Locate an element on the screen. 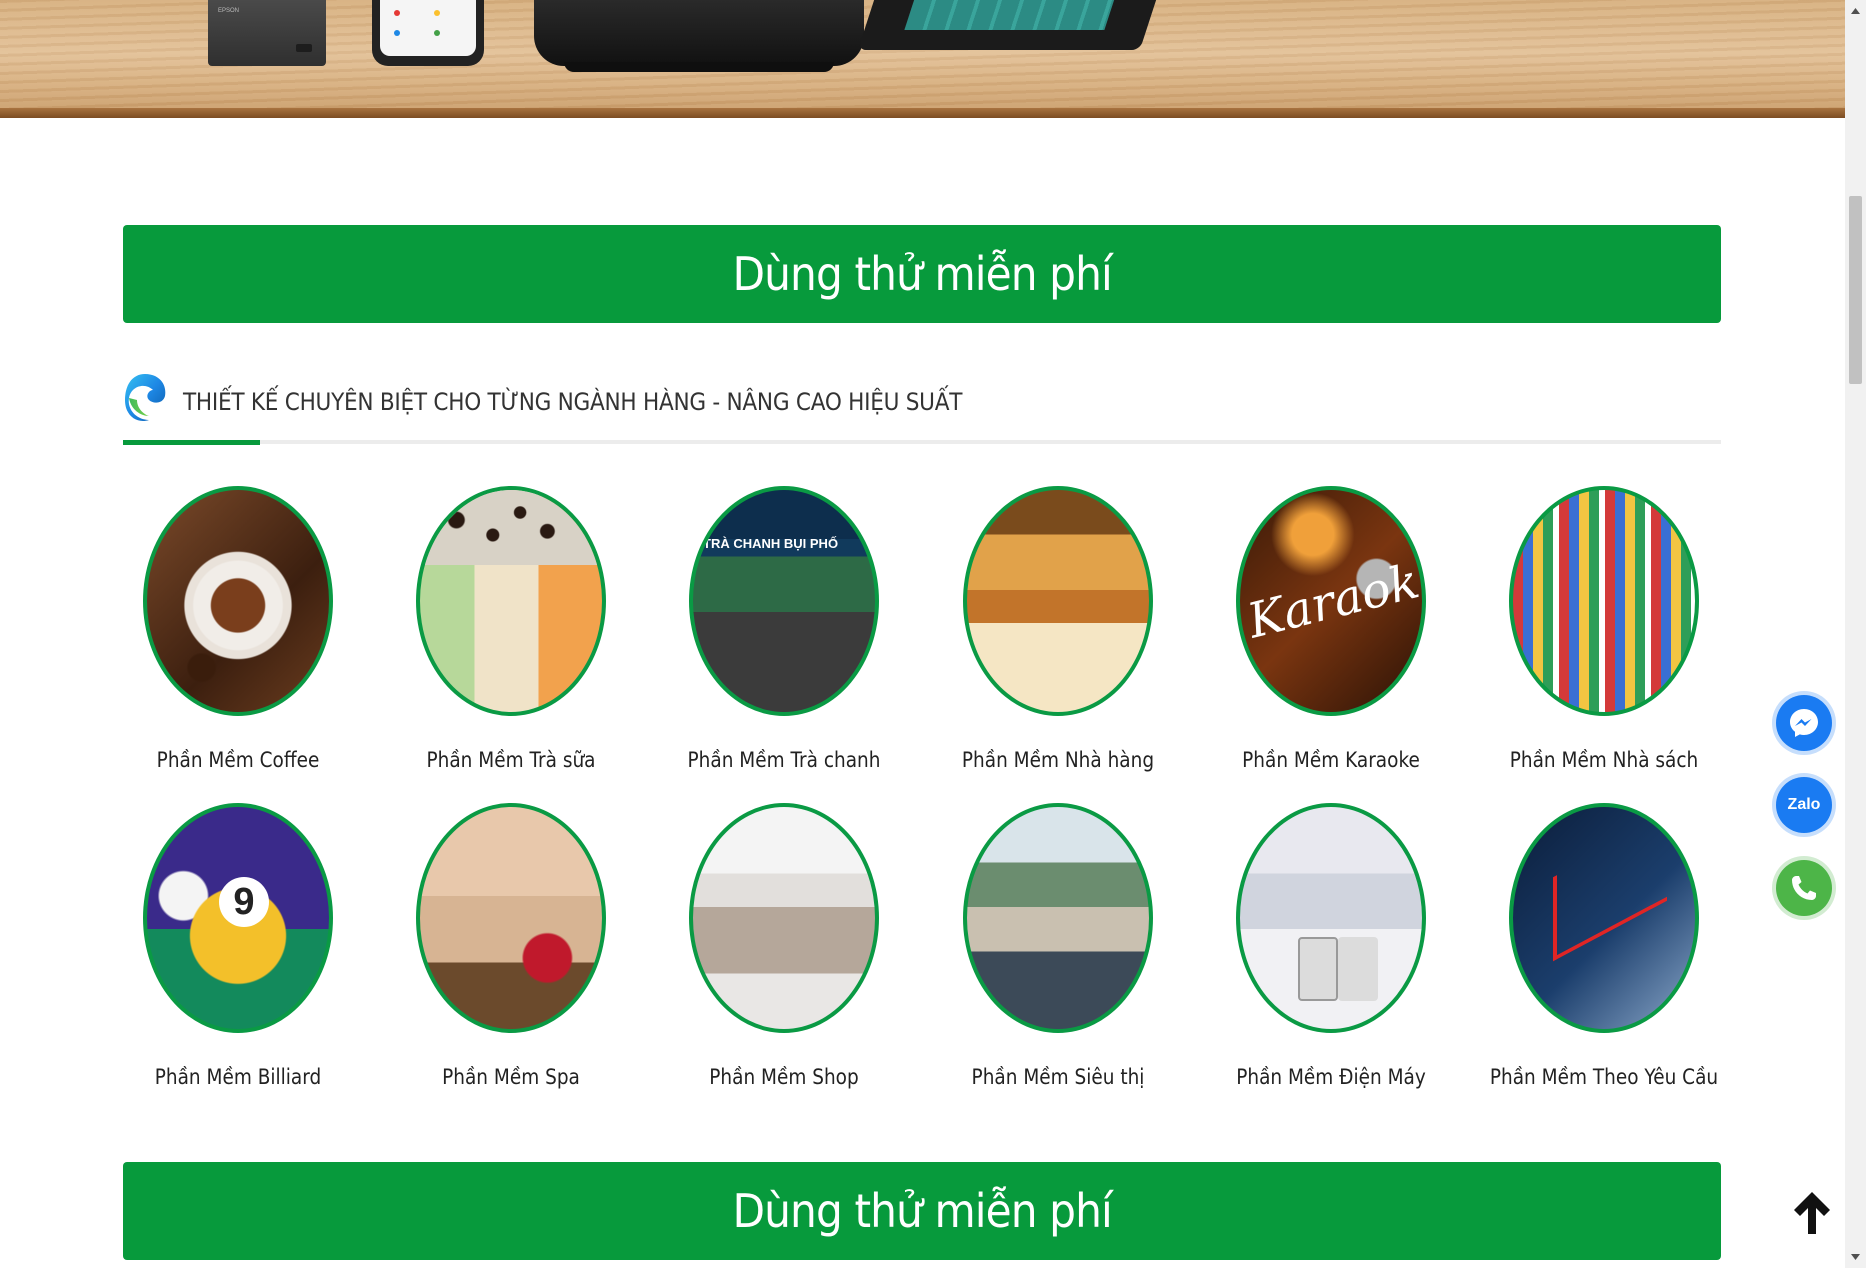 The width and height of the screenshot is (1866, 1268). product-label: Phần Mềm Karaoke is located at coordinates (1331, 760).